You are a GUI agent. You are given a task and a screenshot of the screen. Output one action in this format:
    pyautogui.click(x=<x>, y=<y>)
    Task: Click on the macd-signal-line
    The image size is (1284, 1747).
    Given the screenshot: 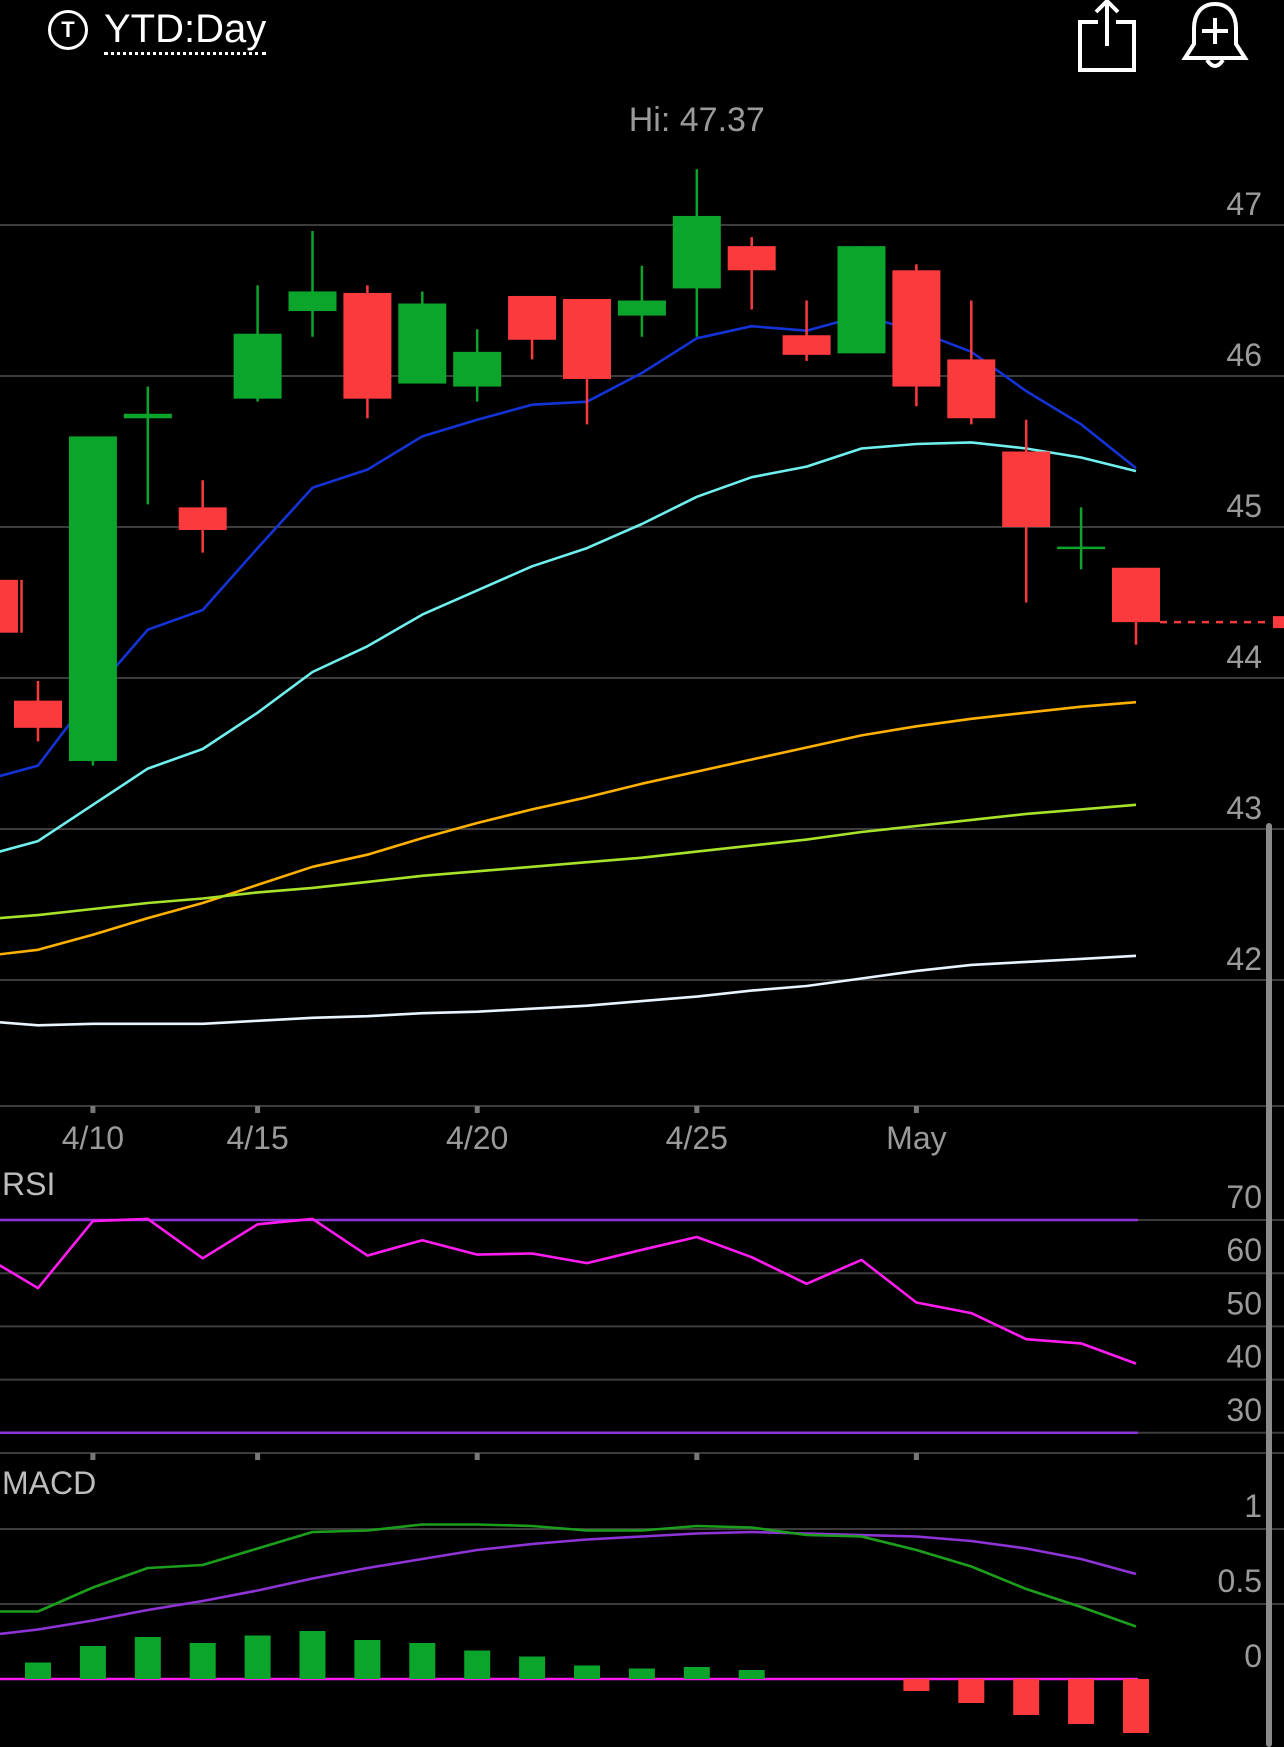 What is the action you would take?
    pyautogui.click(x=568, y=1583)
    